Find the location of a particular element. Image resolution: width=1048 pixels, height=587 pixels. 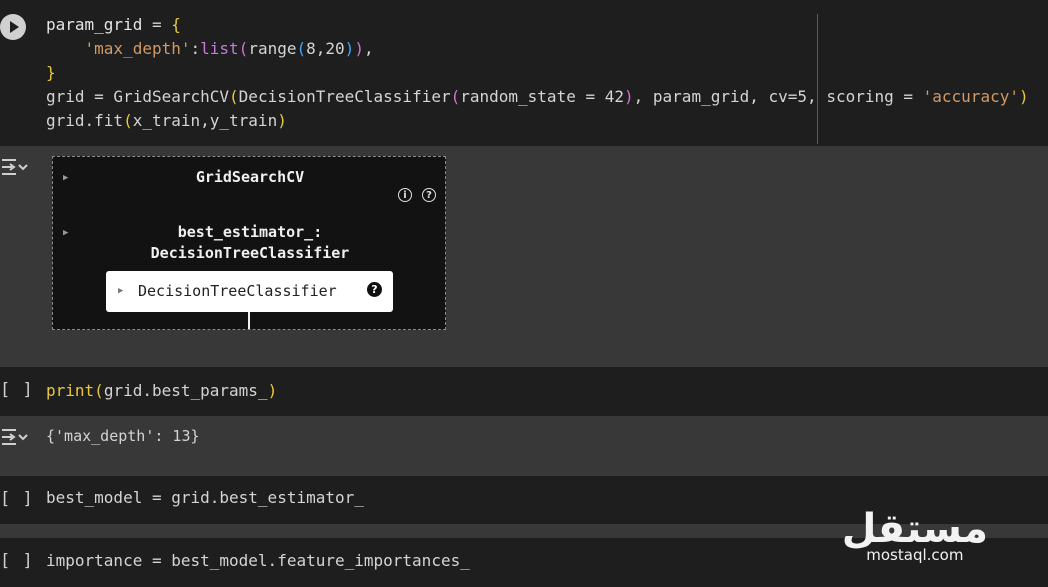

estimator-box: ▶ DecisionTreeClassifier ? is located at coordinates (249, 291).